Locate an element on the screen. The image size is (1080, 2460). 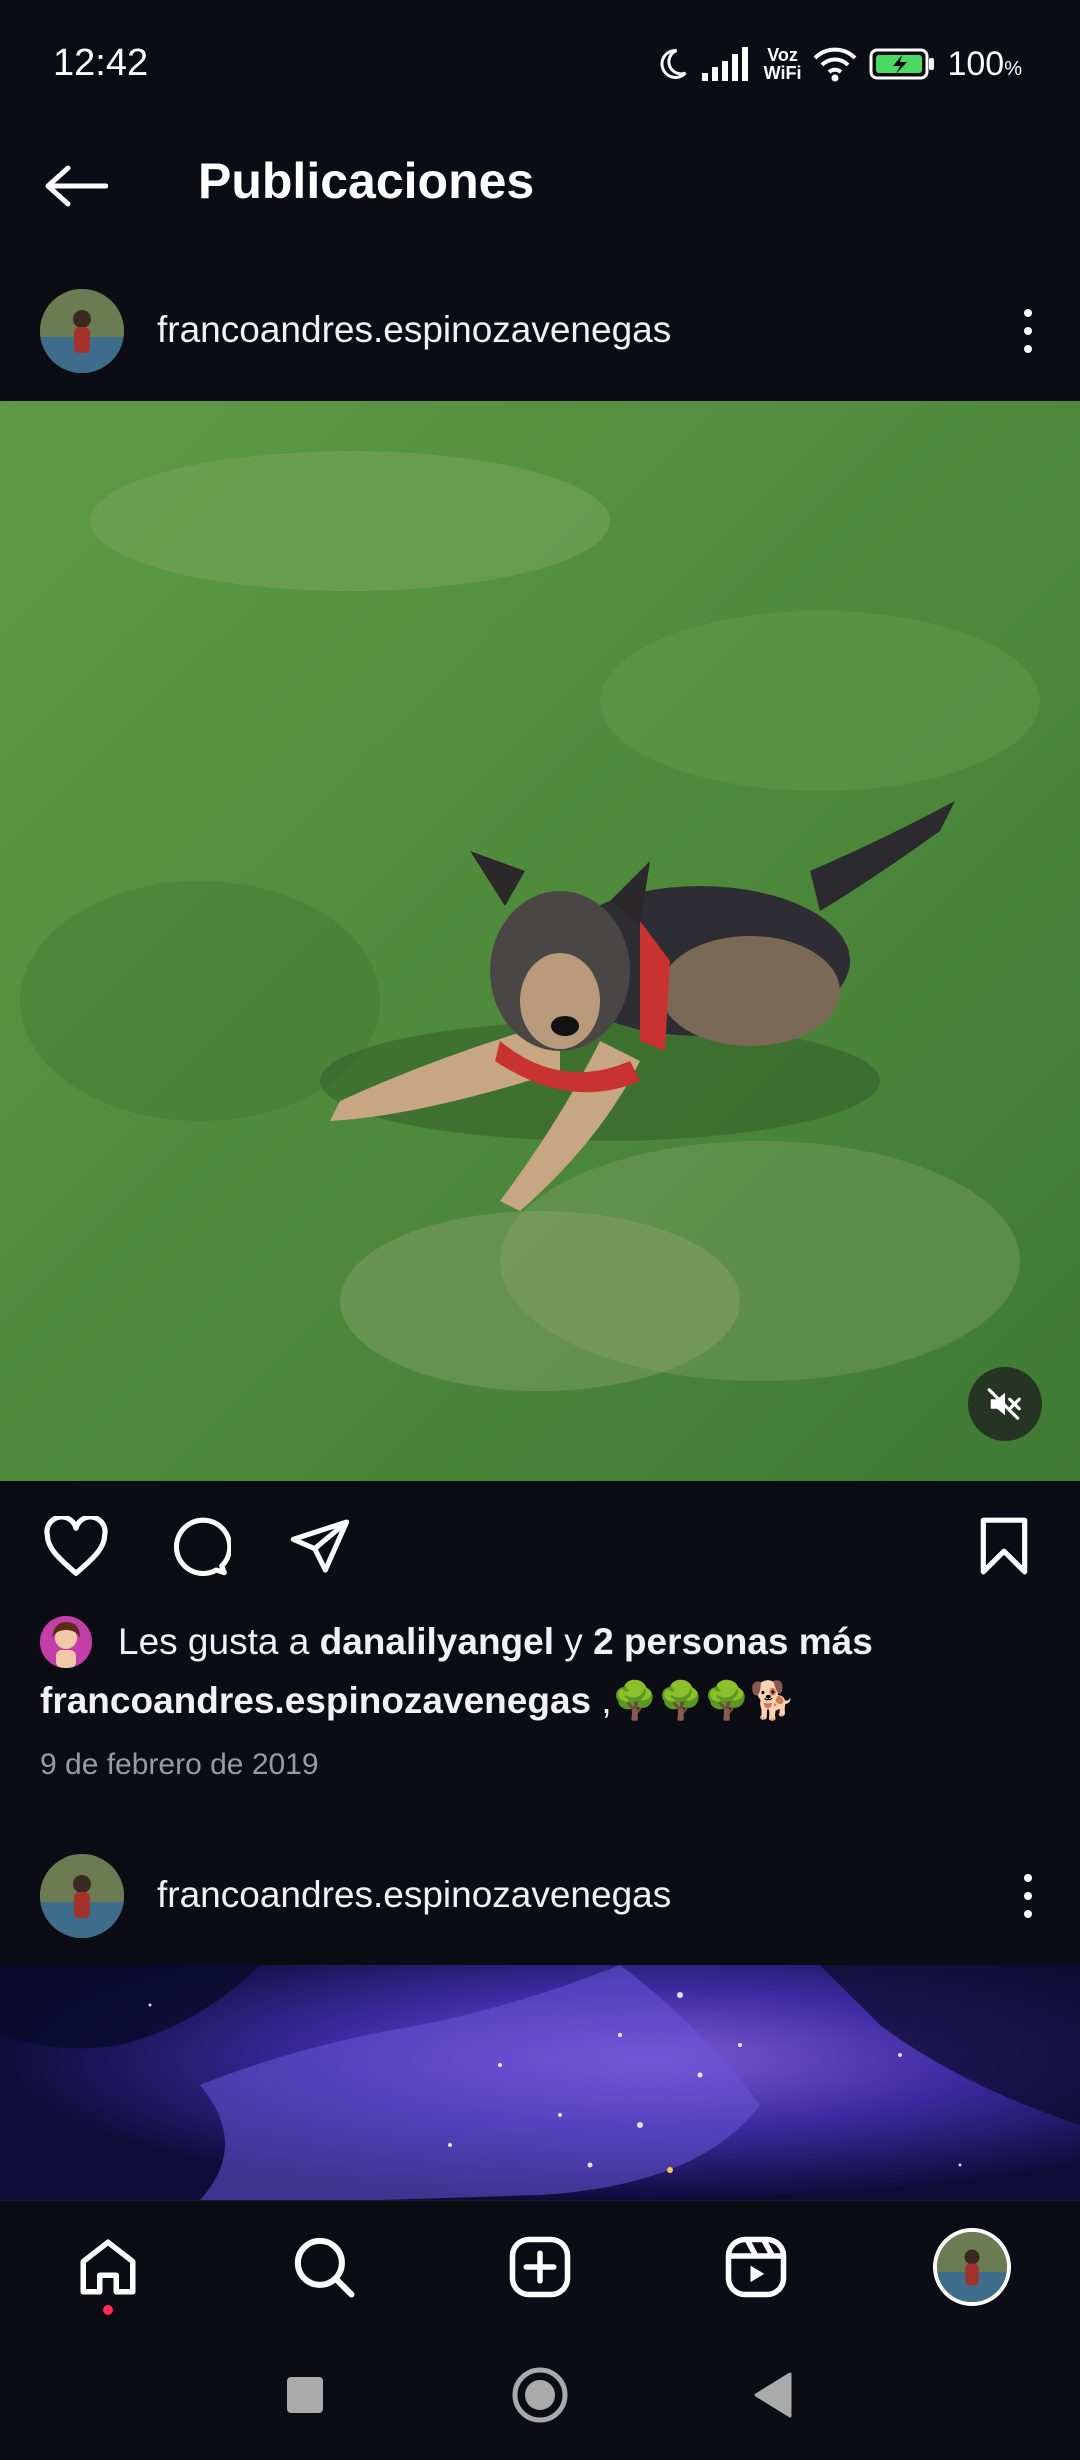
bottom-navigation is located at coordinates (540, 2265).